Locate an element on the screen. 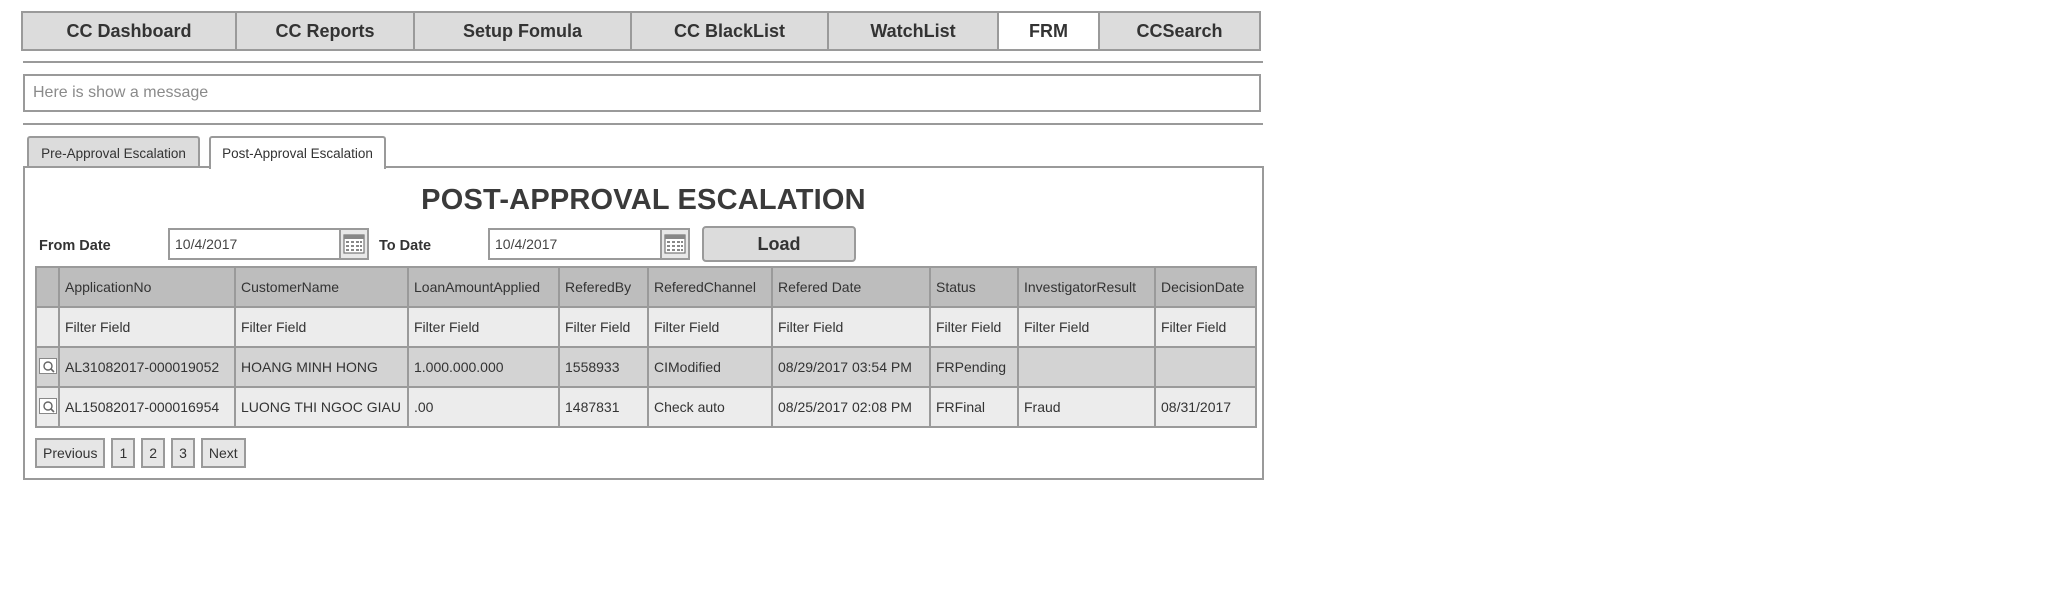 This screenshot has height=600, width=2064. message-box: Here is show a message is located at coordinates (642, 93).